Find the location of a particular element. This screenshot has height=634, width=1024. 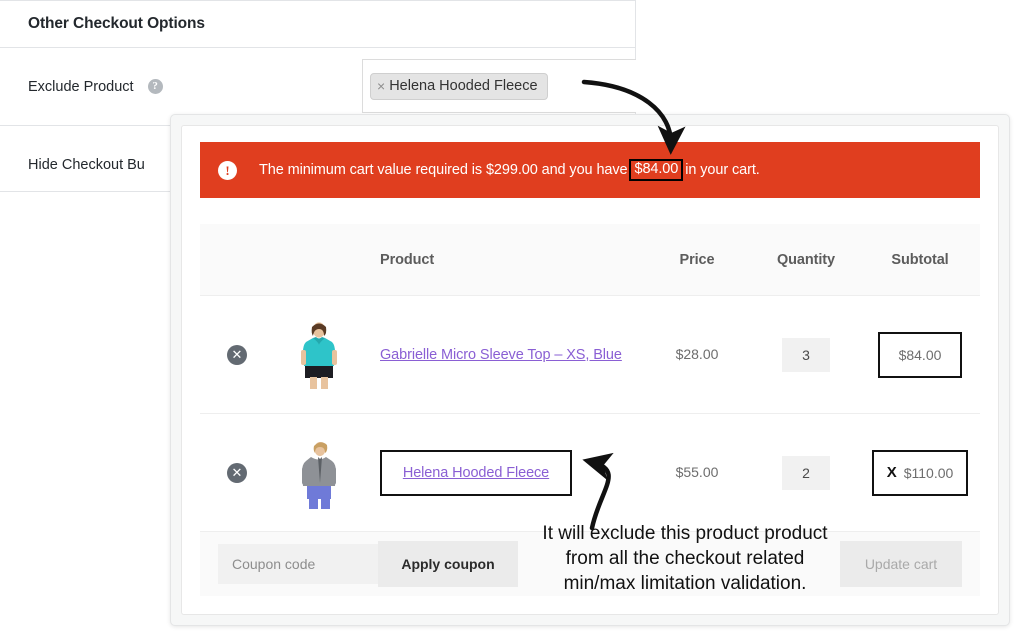

exclamation-icon: ! is located at coordinates (227, 170).